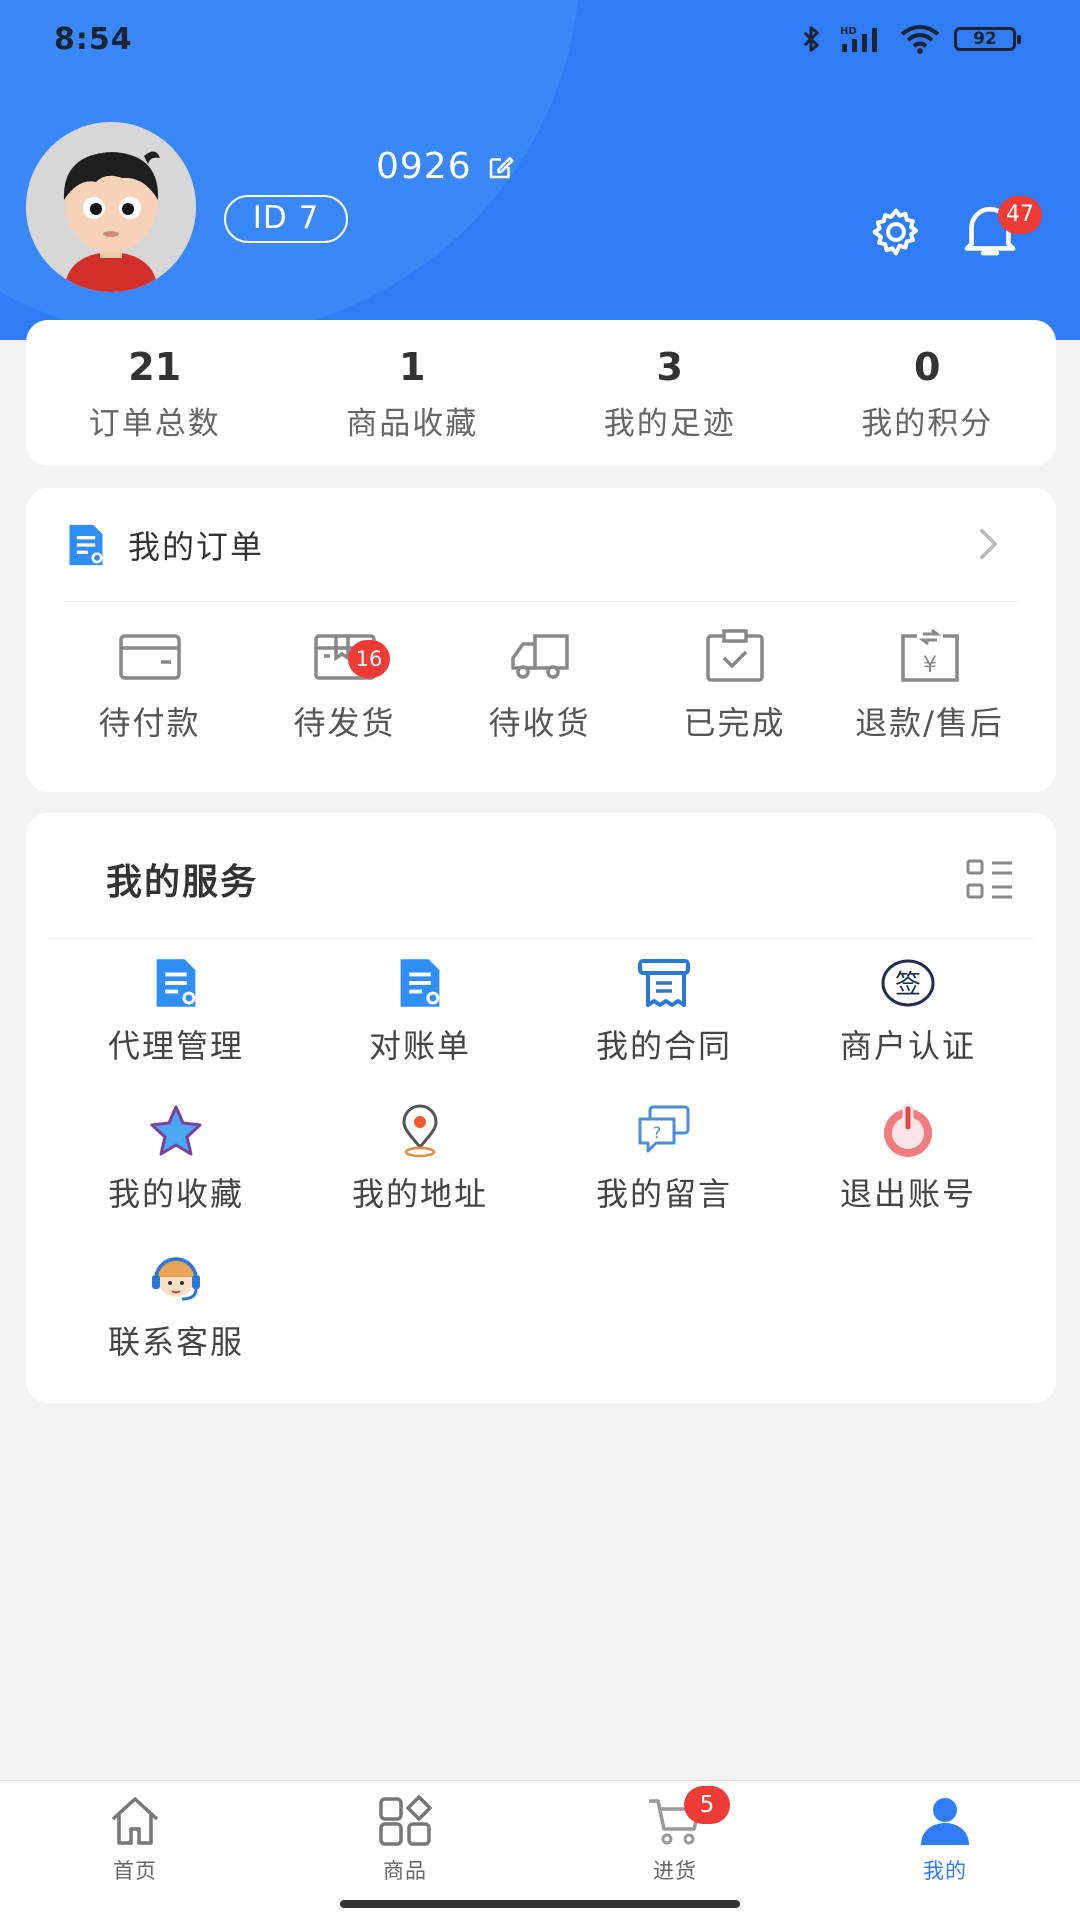 This screenshot has width=1080, height=1920. I want to click on orders-title: 我的订单, so click(196, 546).